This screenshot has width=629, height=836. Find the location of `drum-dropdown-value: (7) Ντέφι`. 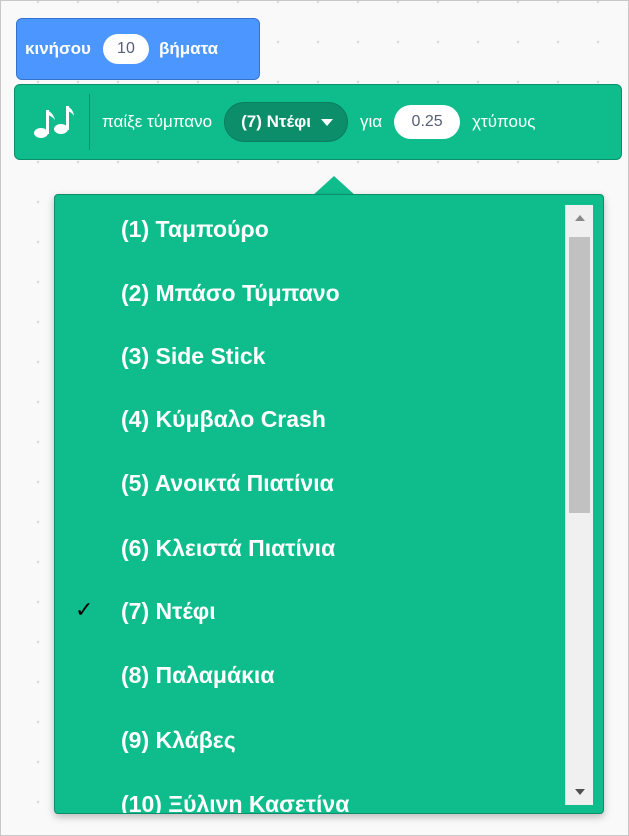

drum-dropdown-value: (7) Ντέφι is located at coordinates (276, 121).